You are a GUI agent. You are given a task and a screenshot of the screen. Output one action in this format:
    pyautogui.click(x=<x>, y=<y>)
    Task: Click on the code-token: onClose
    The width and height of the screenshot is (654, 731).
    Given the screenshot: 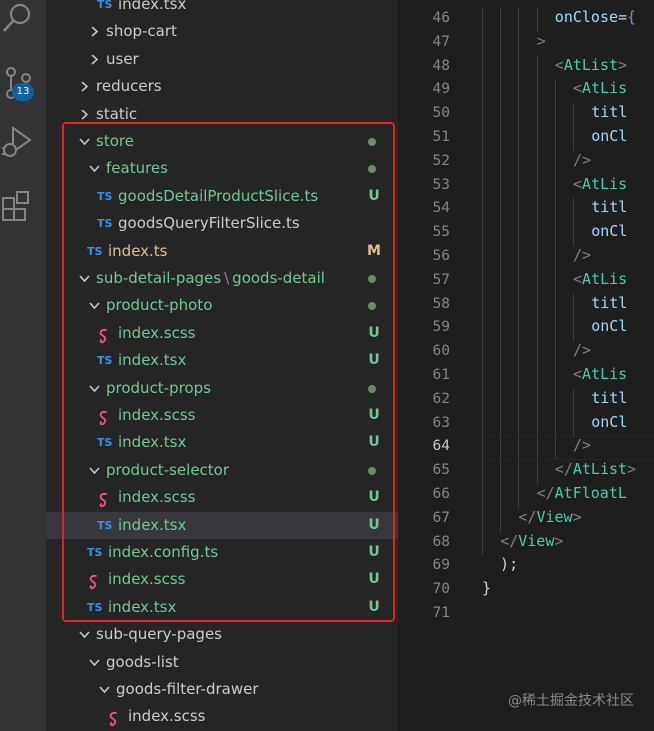 What is the action you would take?
    pyautogui.click(x=586, y=17)
    